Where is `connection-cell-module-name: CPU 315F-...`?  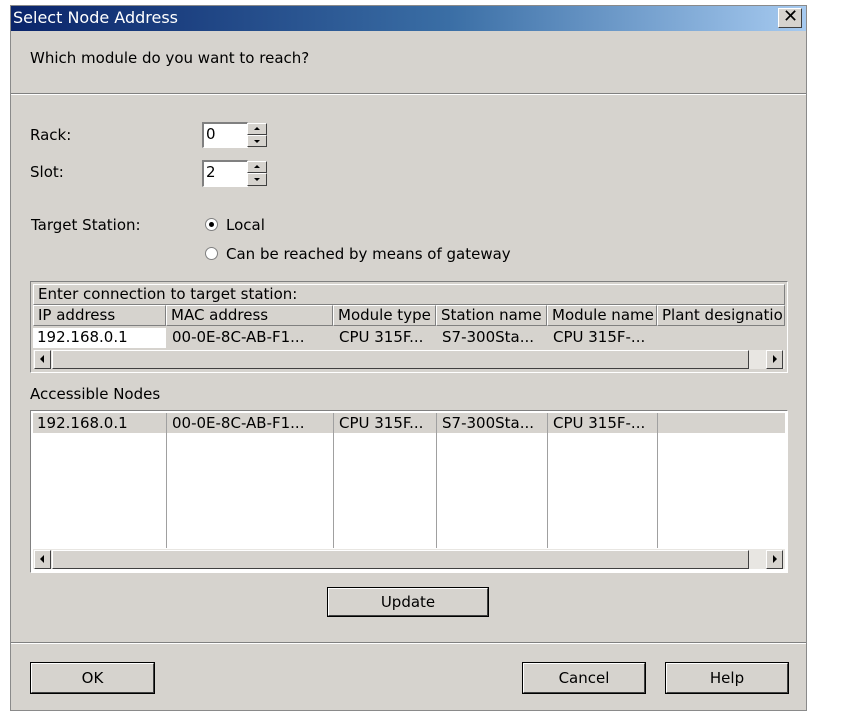
connection-cell-module-name: CPU 315F-... is located at coordinates (603, 338).